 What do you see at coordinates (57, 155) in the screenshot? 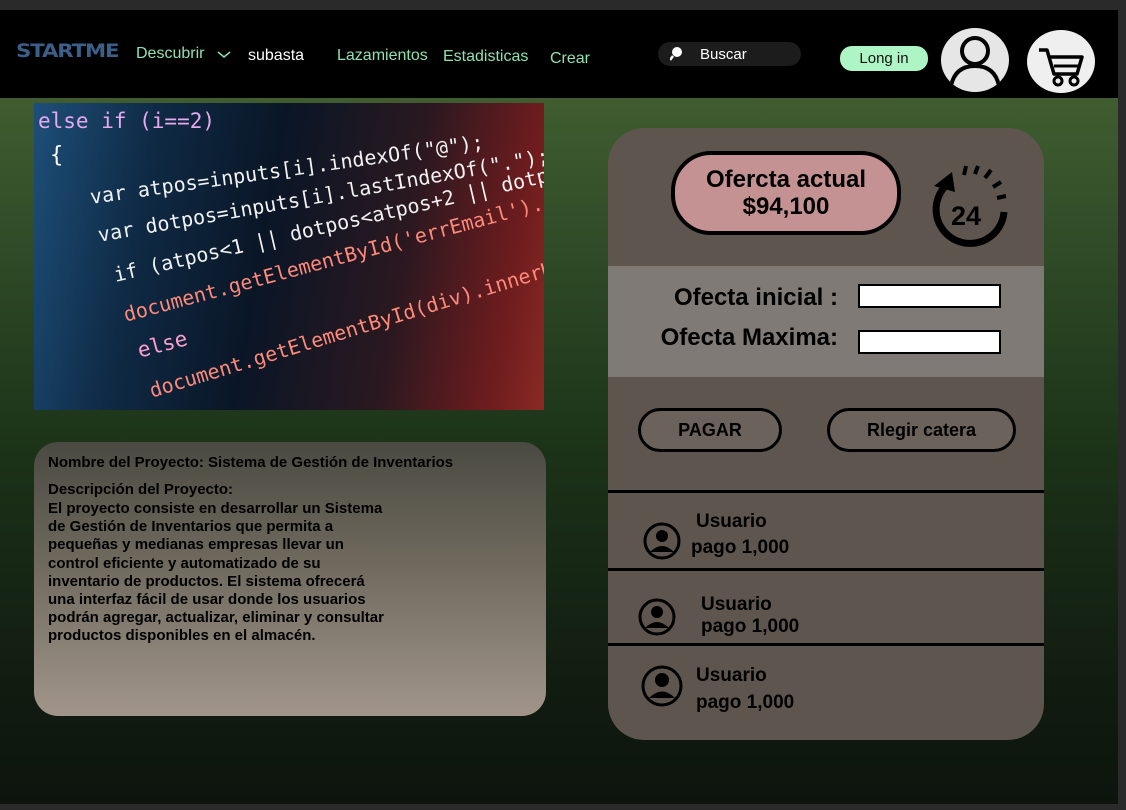
I see `code-line: {` at bounding box center [57, 155].